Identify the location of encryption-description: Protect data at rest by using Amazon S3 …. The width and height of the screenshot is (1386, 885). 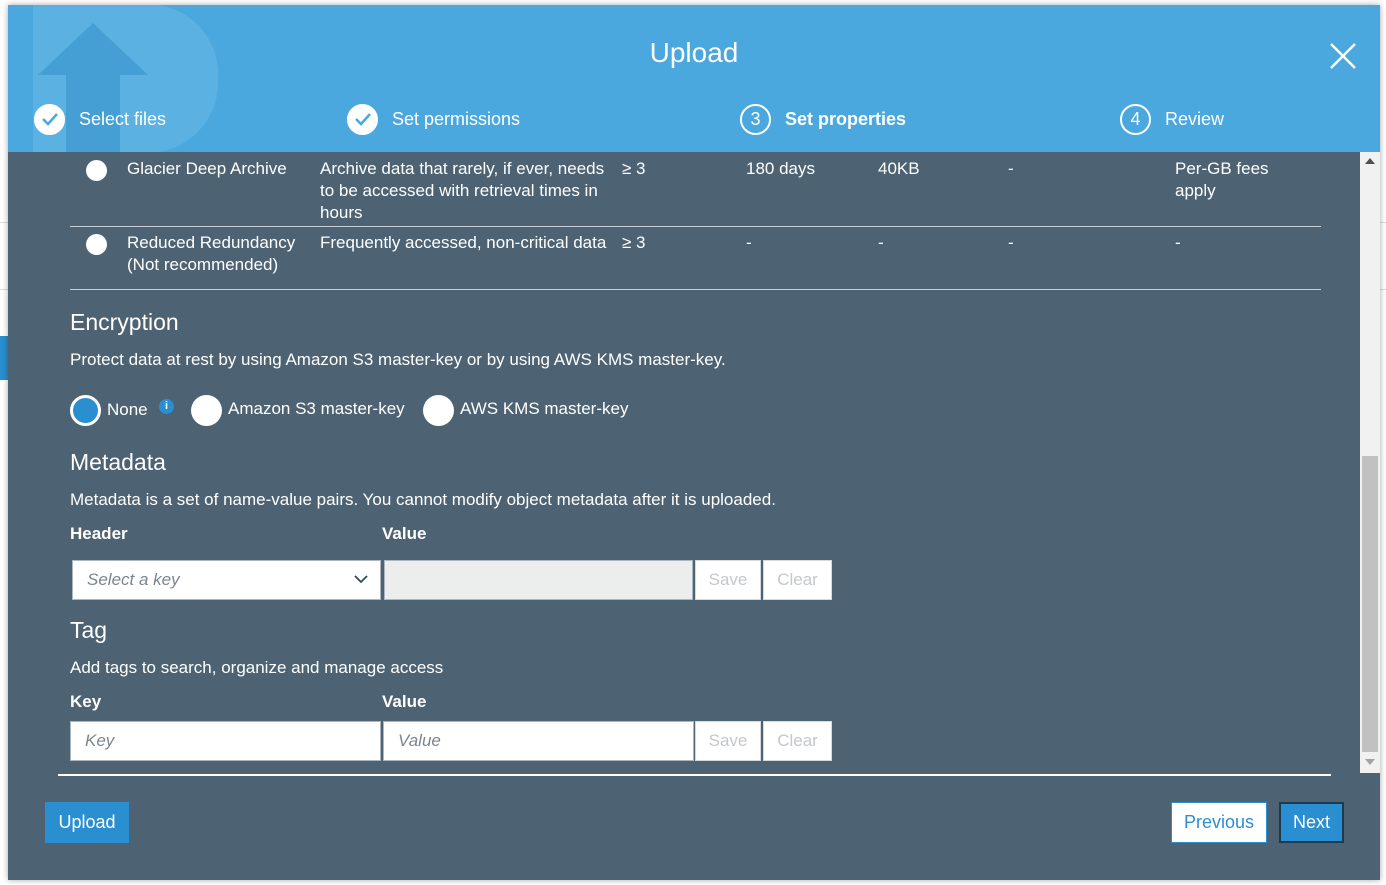
(398, 359).